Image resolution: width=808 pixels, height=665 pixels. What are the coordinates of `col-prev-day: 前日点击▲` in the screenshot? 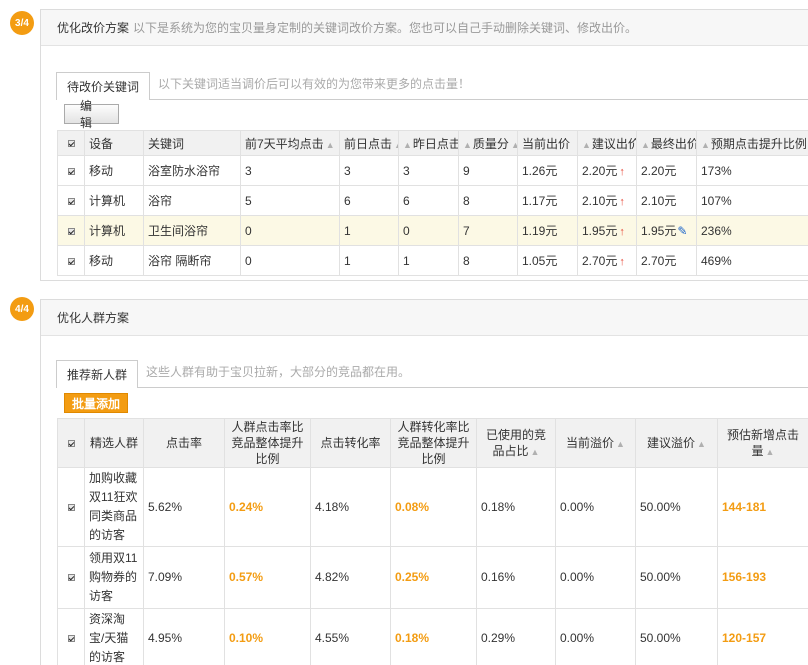 It's located at (369, 143).